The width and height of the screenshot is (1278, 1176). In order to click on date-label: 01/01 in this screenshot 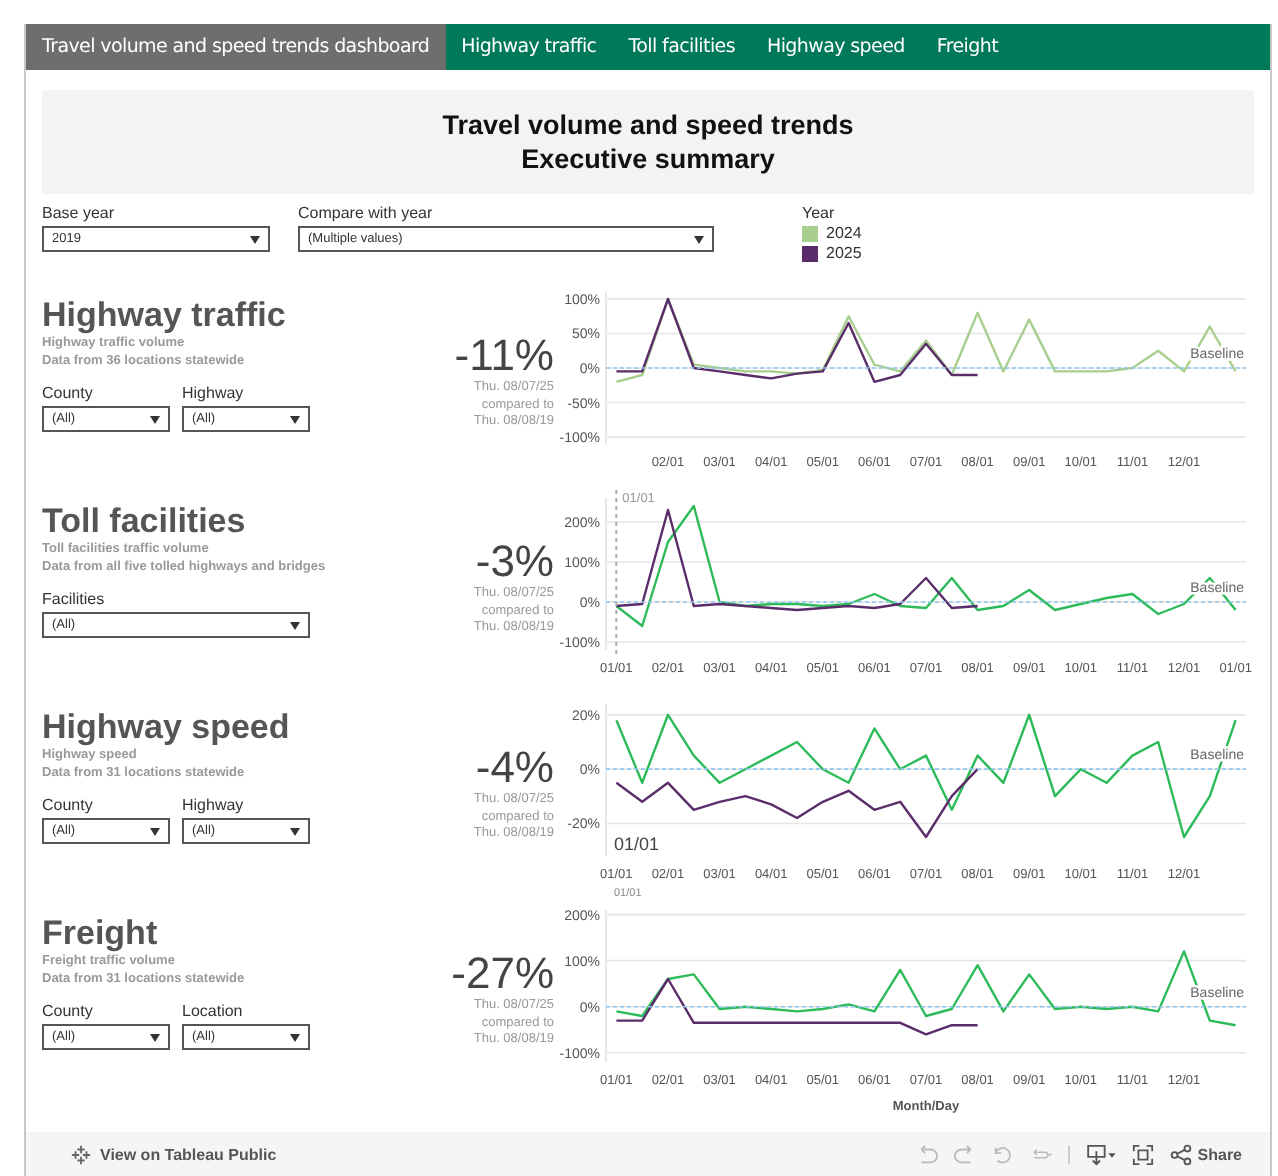, I will do `click(637, 844)`.